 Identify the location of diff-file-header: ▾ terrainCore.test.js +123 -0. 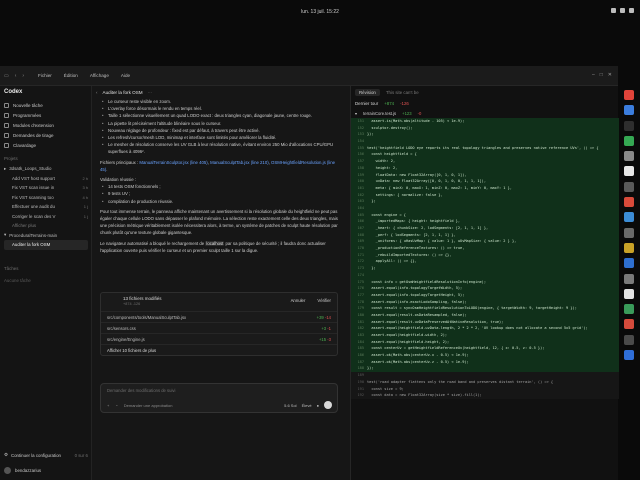
(485, 113).